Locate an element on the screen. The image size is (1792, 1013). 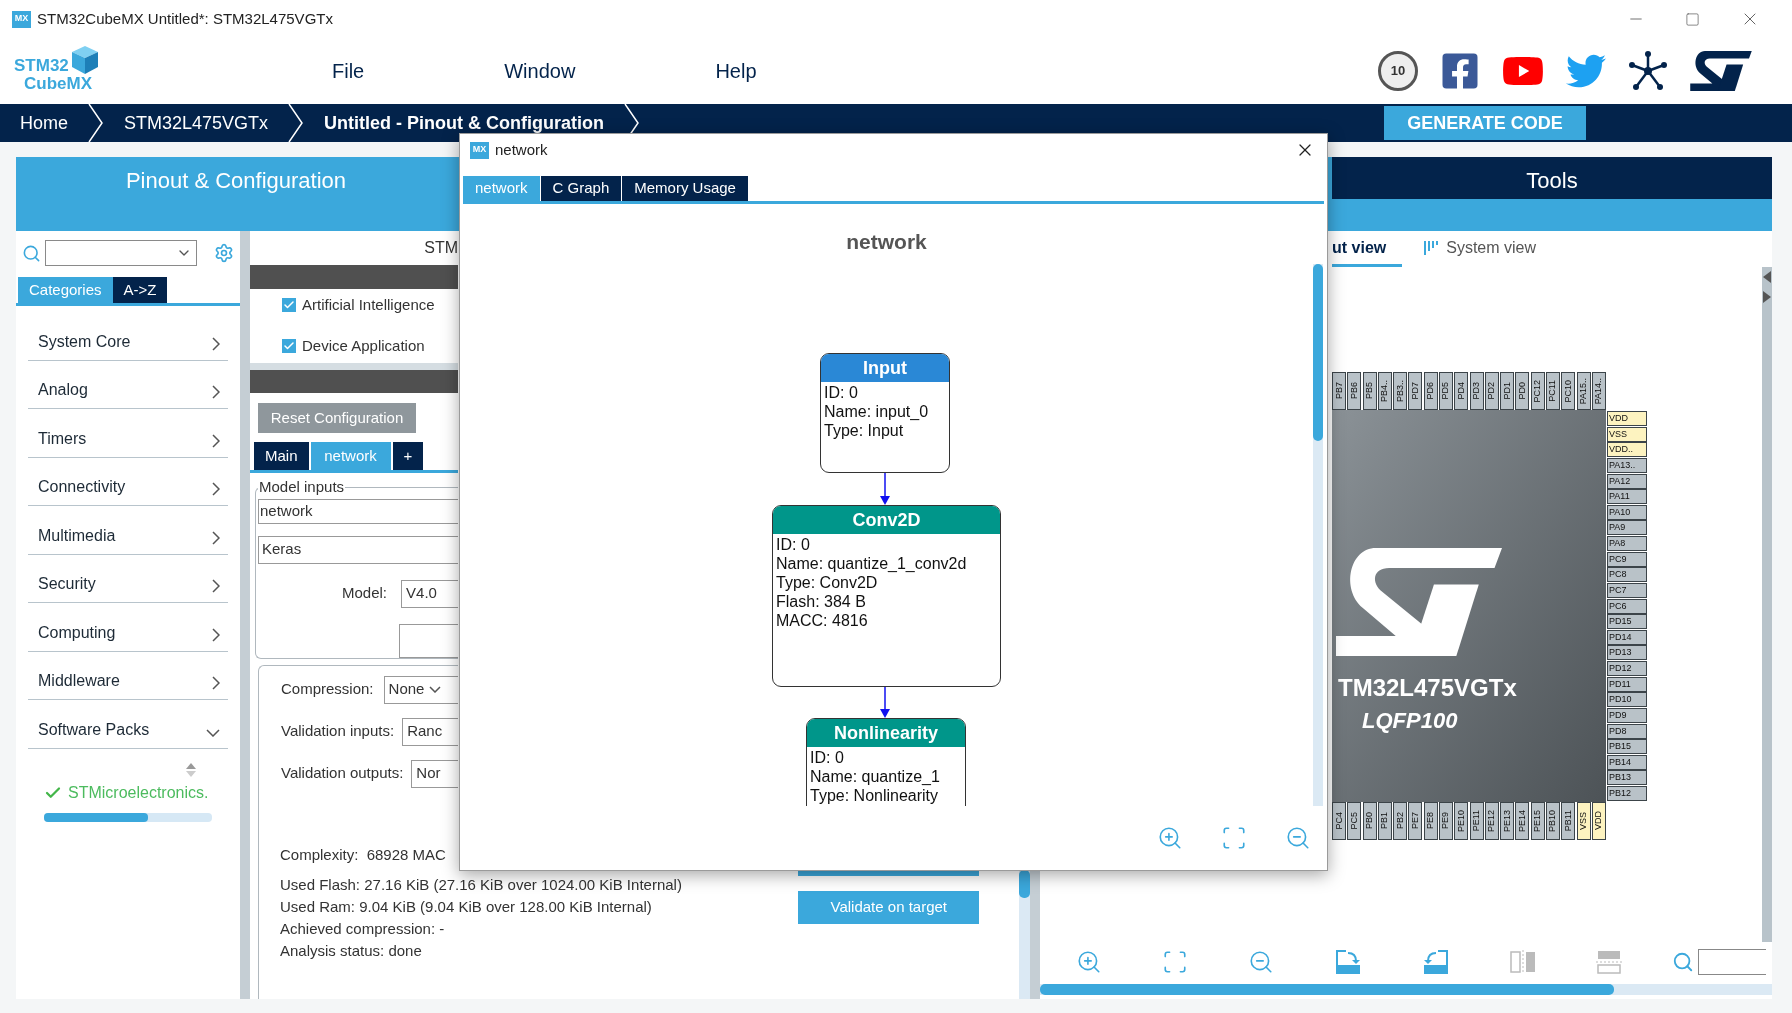
breadcrumb: STM32L475VGTx is located at coordinates (196, 123).